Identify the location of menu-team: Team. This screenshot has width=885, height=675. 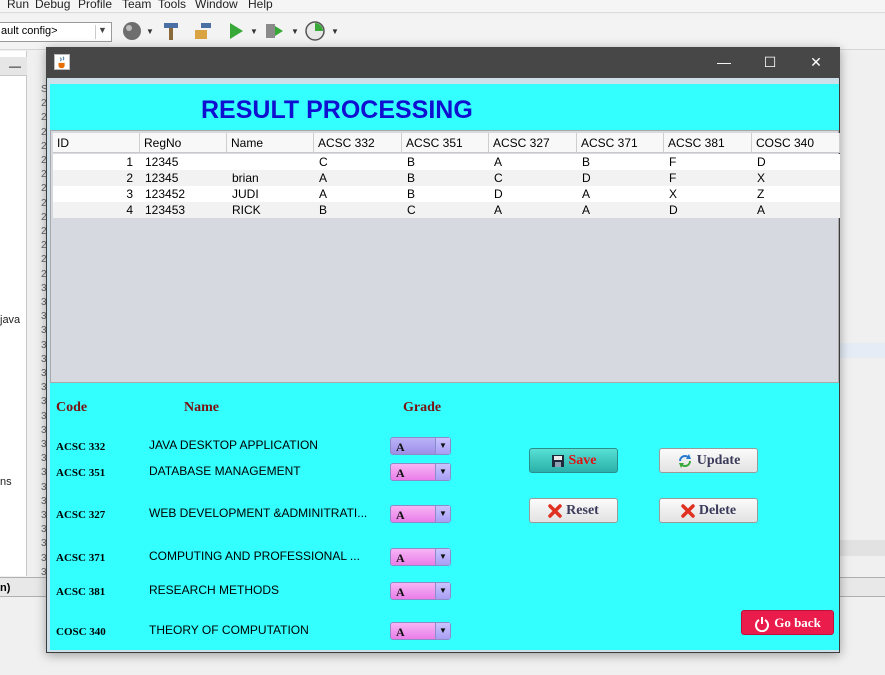
(136, 5).